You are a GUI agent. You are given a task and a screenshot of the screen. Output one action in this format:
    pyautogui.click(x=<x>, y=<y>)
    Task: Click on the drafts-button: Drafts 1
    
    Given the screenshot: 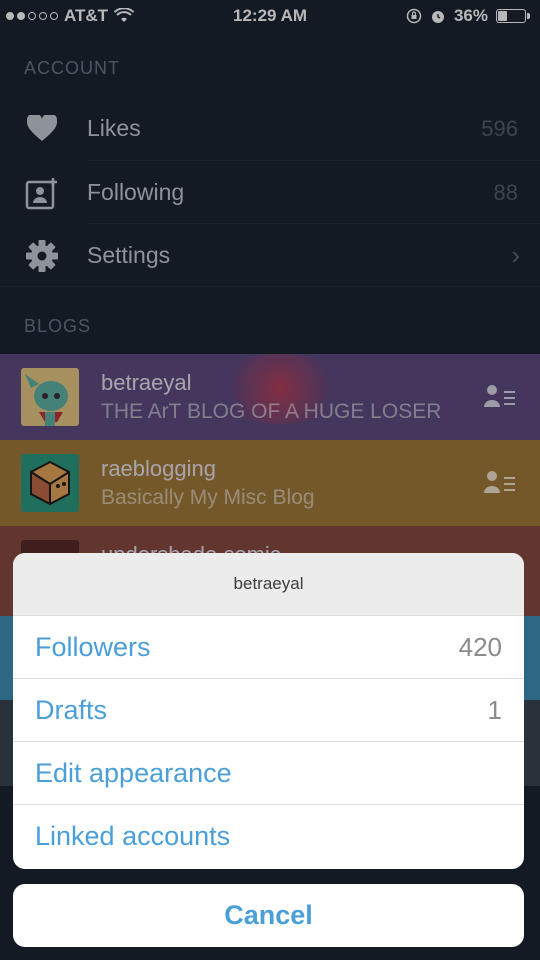 What is the action you would take?
    pyautogui.click(x=268, y=709)
    